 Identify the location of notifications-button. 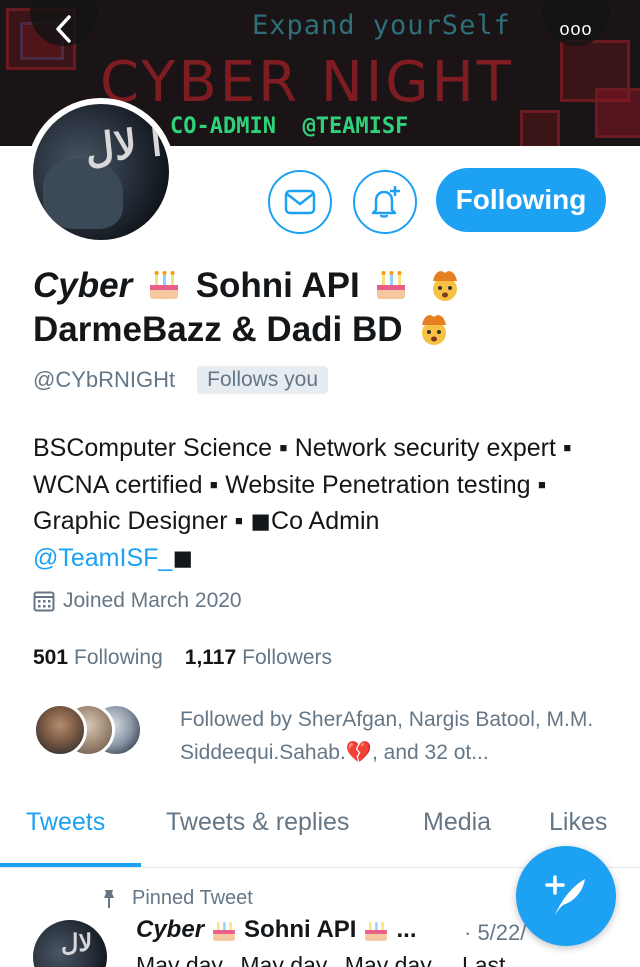
(385, 202).